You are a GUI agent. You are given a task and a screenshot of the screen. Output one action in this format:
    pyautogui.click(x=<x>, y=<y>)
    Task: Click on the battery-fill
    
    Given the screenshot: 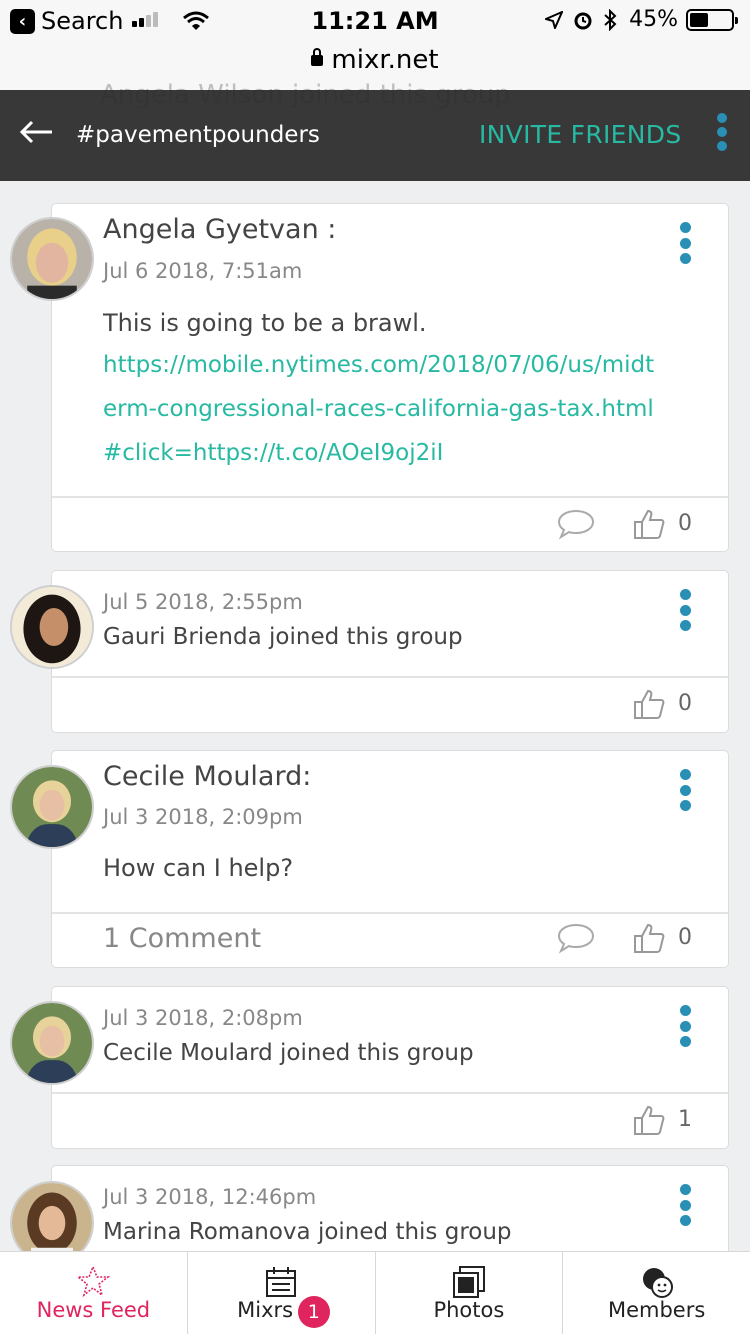 What is the action you would take?
    pyautogui.click(x=699, y=19)
    